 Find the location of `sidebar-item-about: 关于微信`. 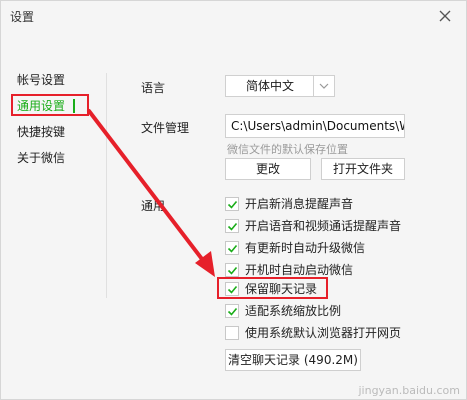

sidebar-item-about: 关于微信 is located at coordinates (41, 158).